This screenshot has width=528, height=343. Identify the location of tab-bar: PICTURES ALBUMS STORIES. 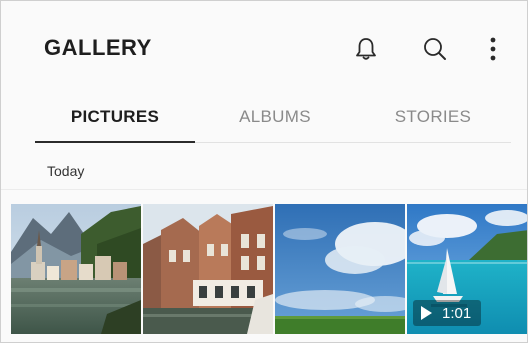
(264, 118).